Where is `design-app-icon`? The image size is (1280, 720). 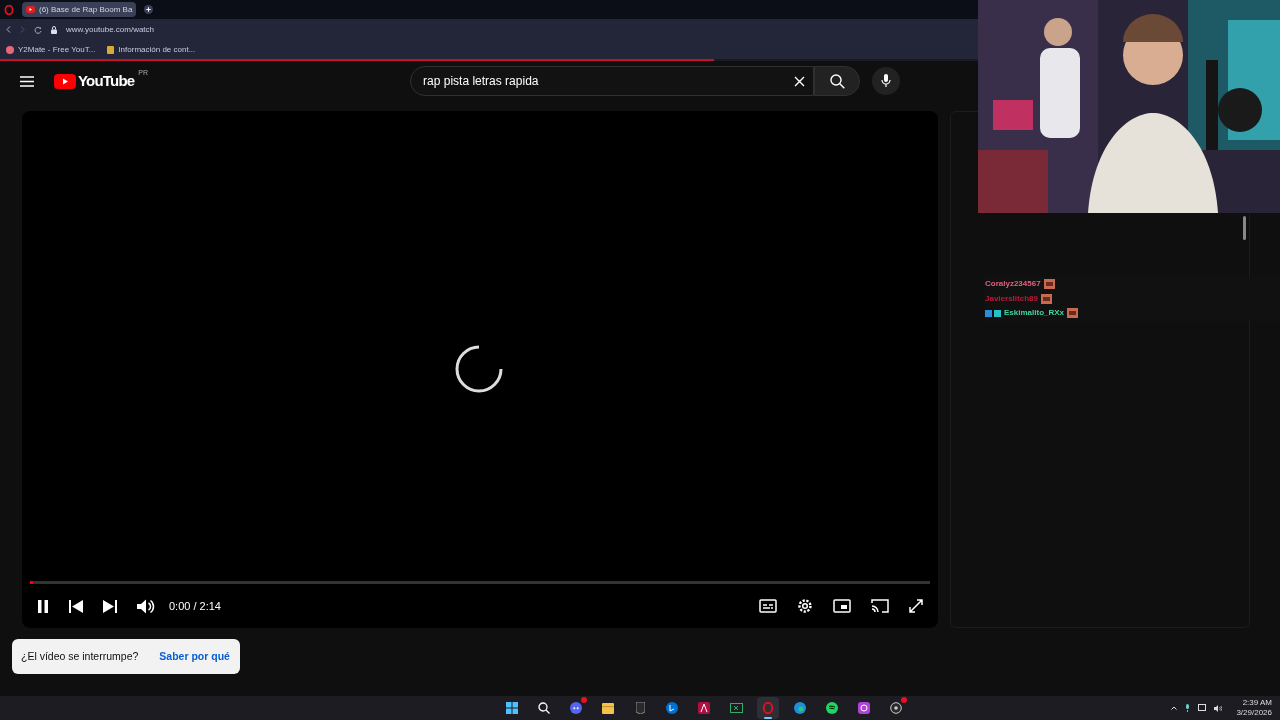 design-app-icon is located at coordinates (704, 708).